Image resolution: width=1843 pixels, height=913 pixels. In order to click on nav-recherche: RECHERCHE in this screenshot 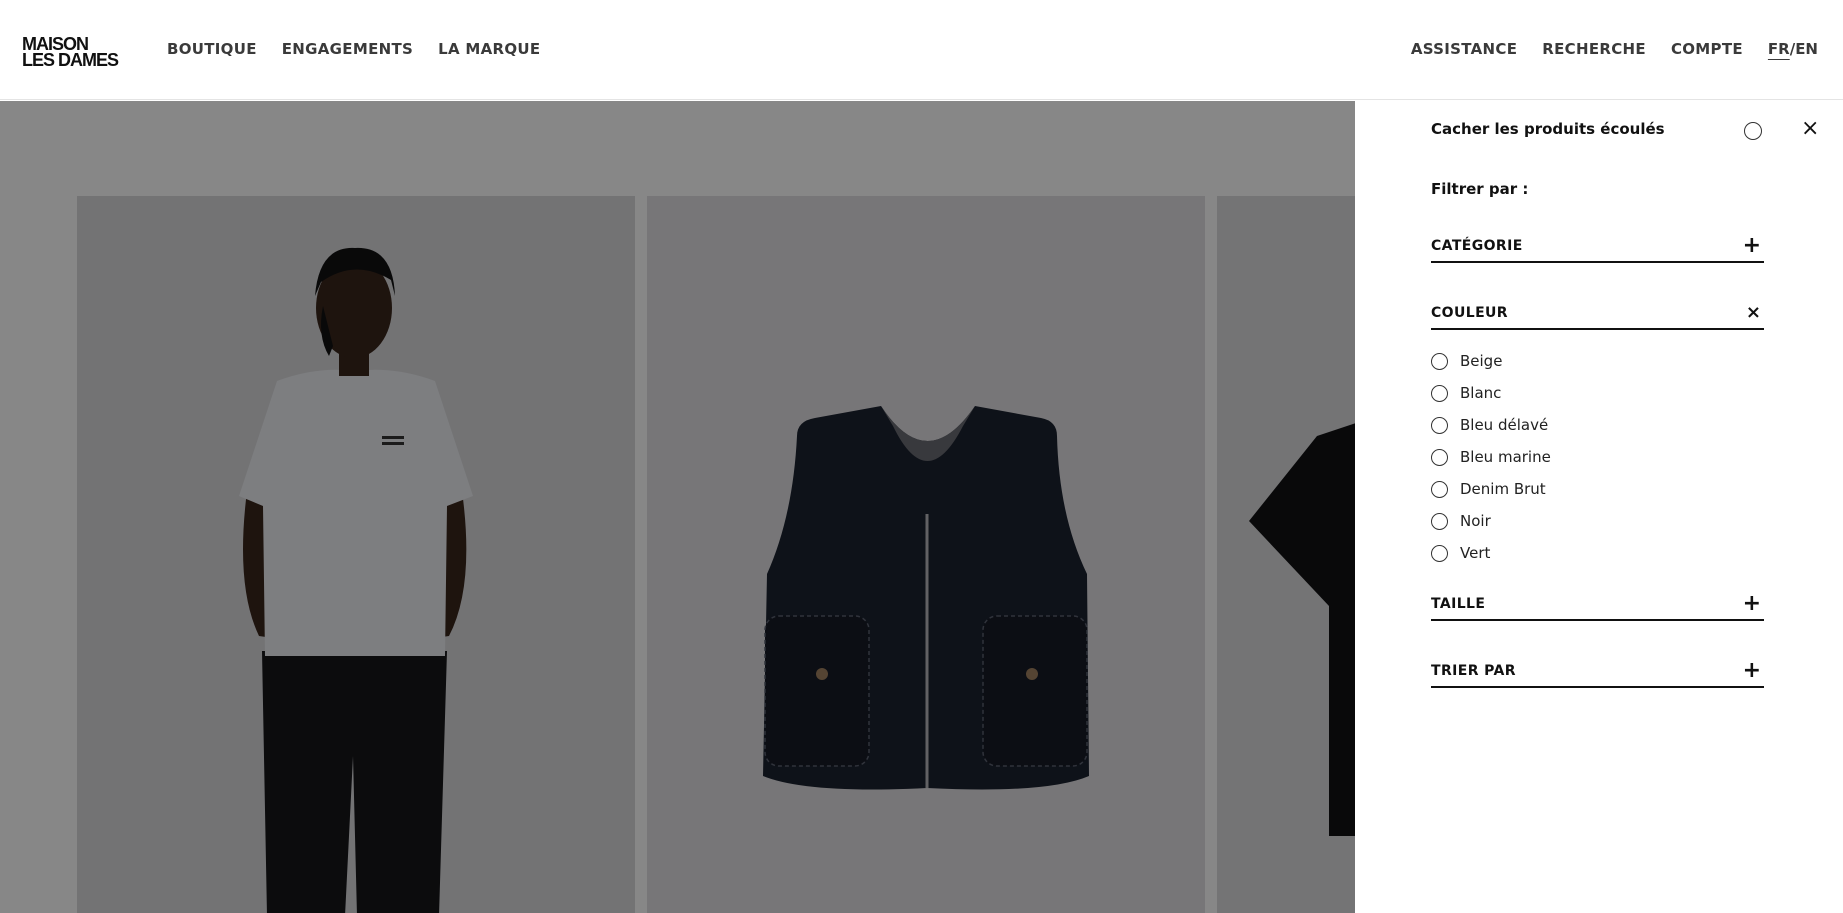, I will do `click(1594, 49)`.